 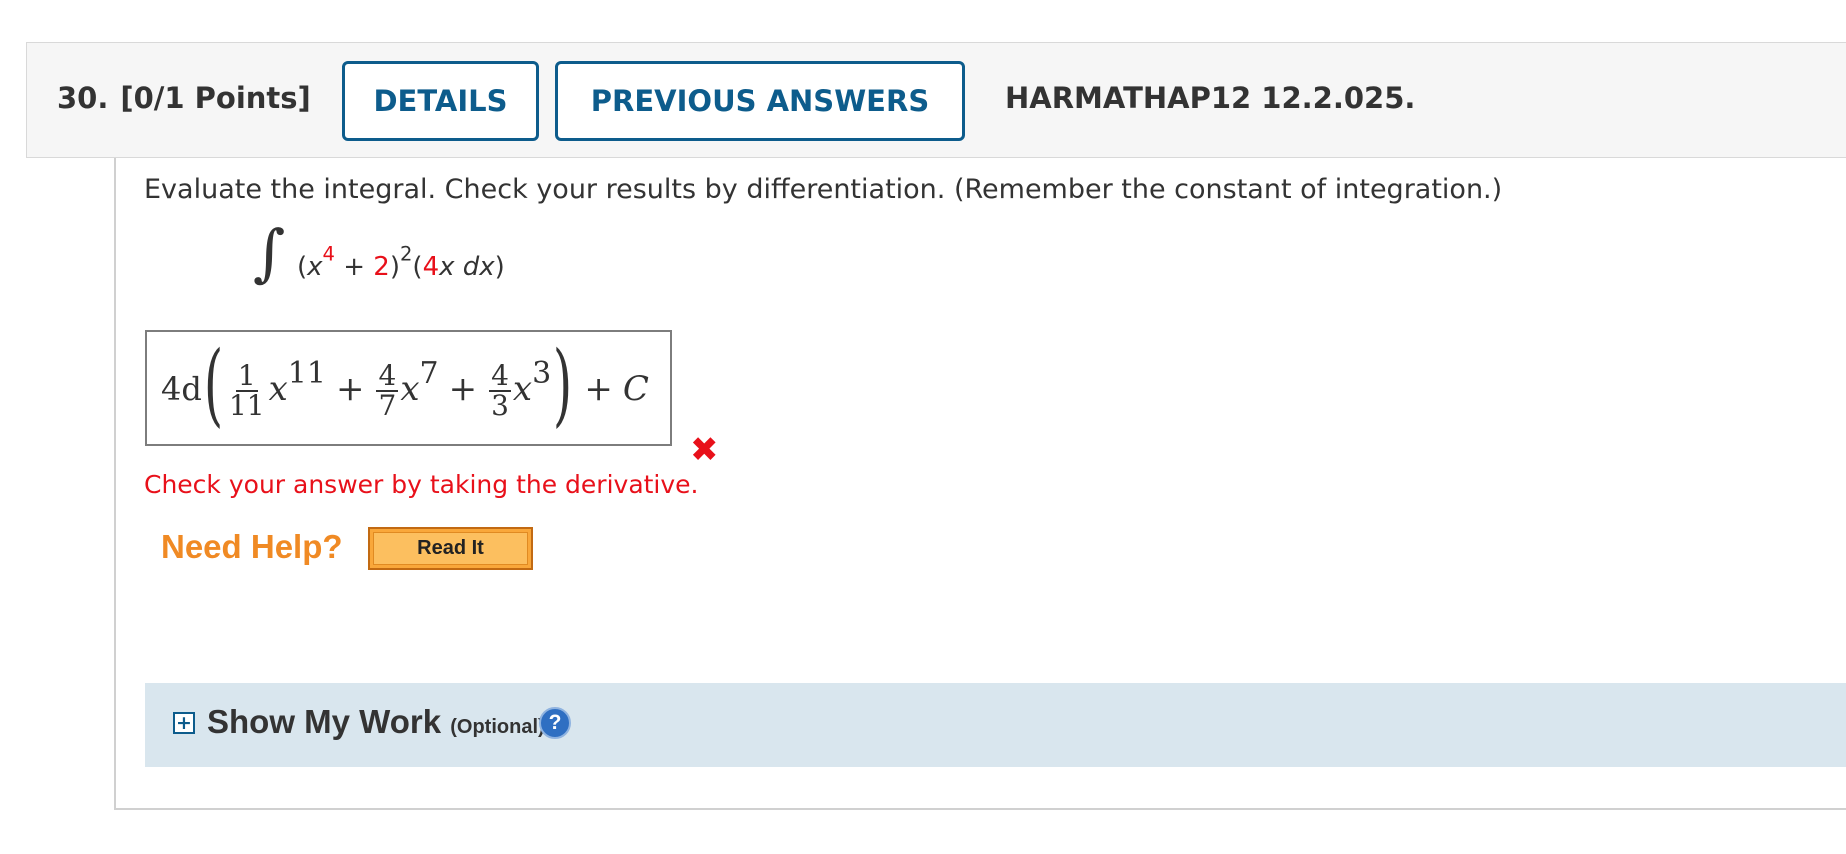 I want to click on integrand-exp-4: 4, so click(x=328, y=254).